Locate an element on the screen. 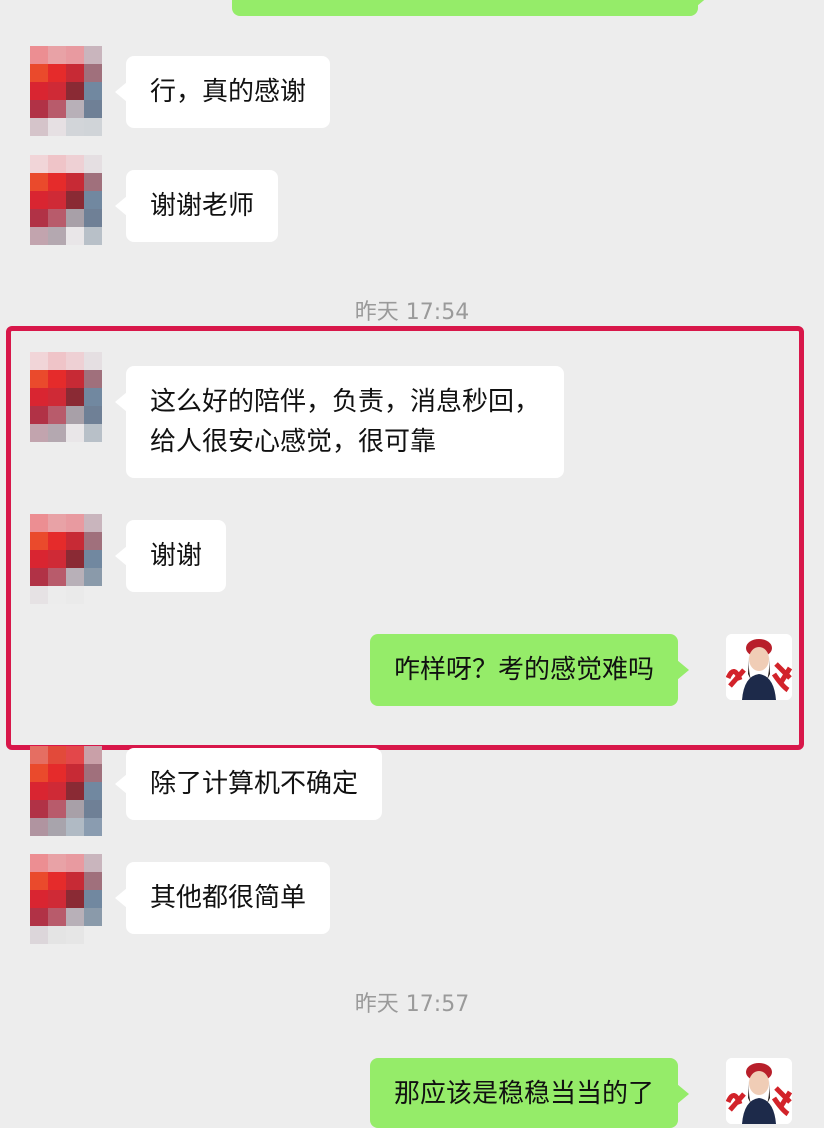 The image size is (824, 1128). message-text: 除了计算机不确定 is located at coordinates (254, 784).